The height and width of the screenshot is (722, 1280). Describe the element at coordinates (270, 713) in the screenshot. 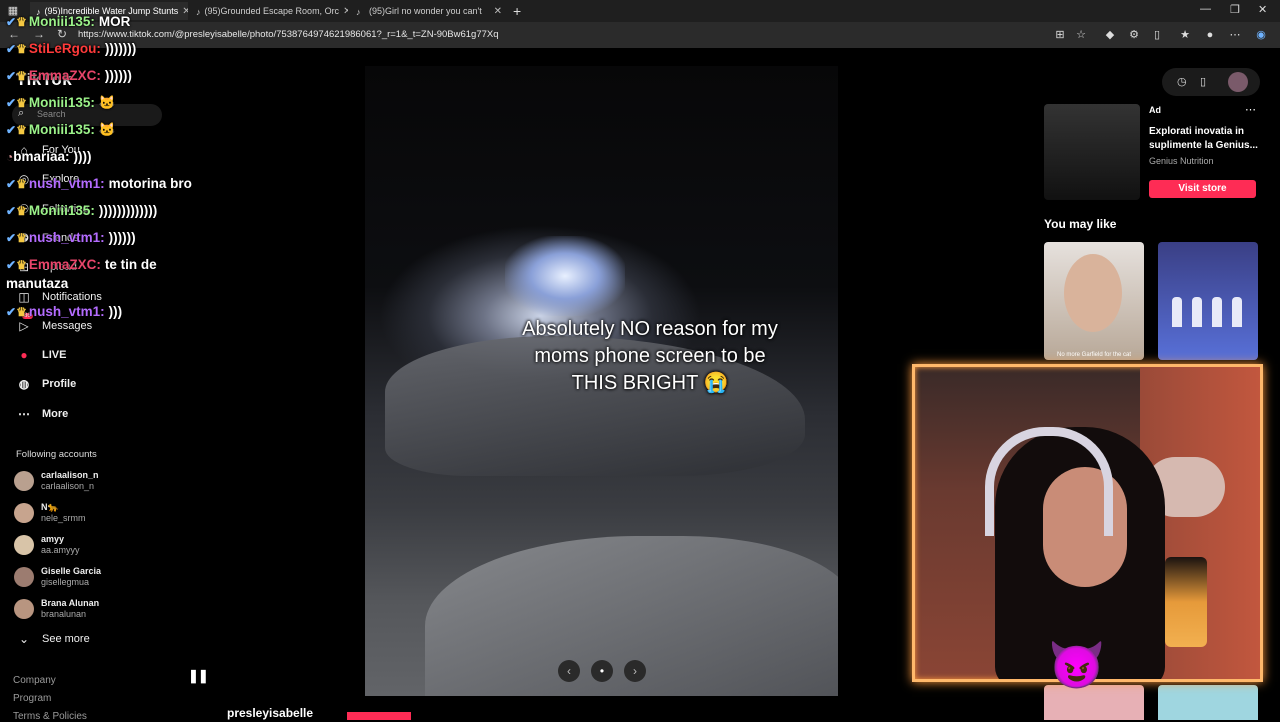

I see `post-author: presleyisabelle` at that location.